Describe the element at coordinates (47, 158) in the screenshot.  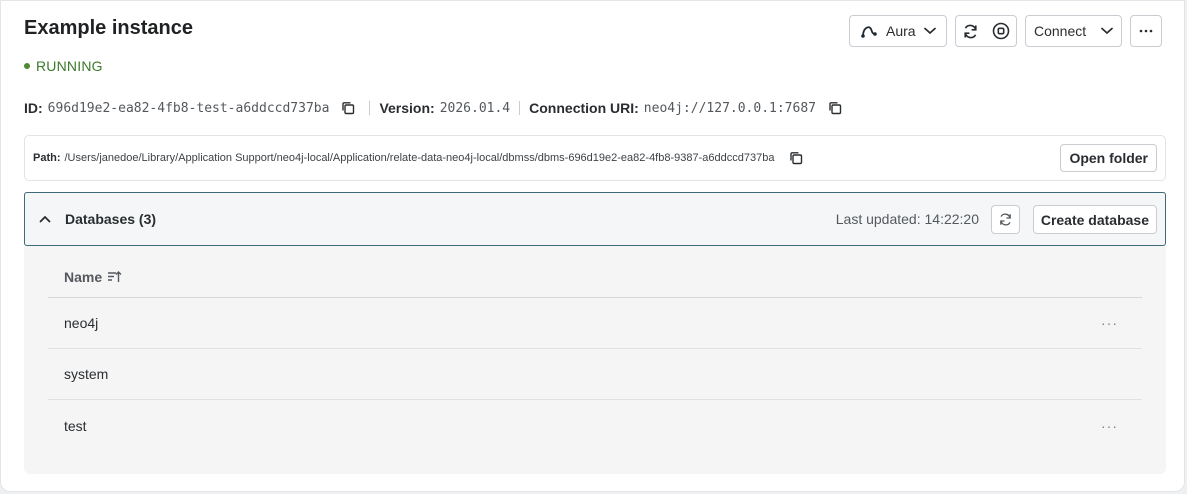
I see `path-label: Path:` at that location.